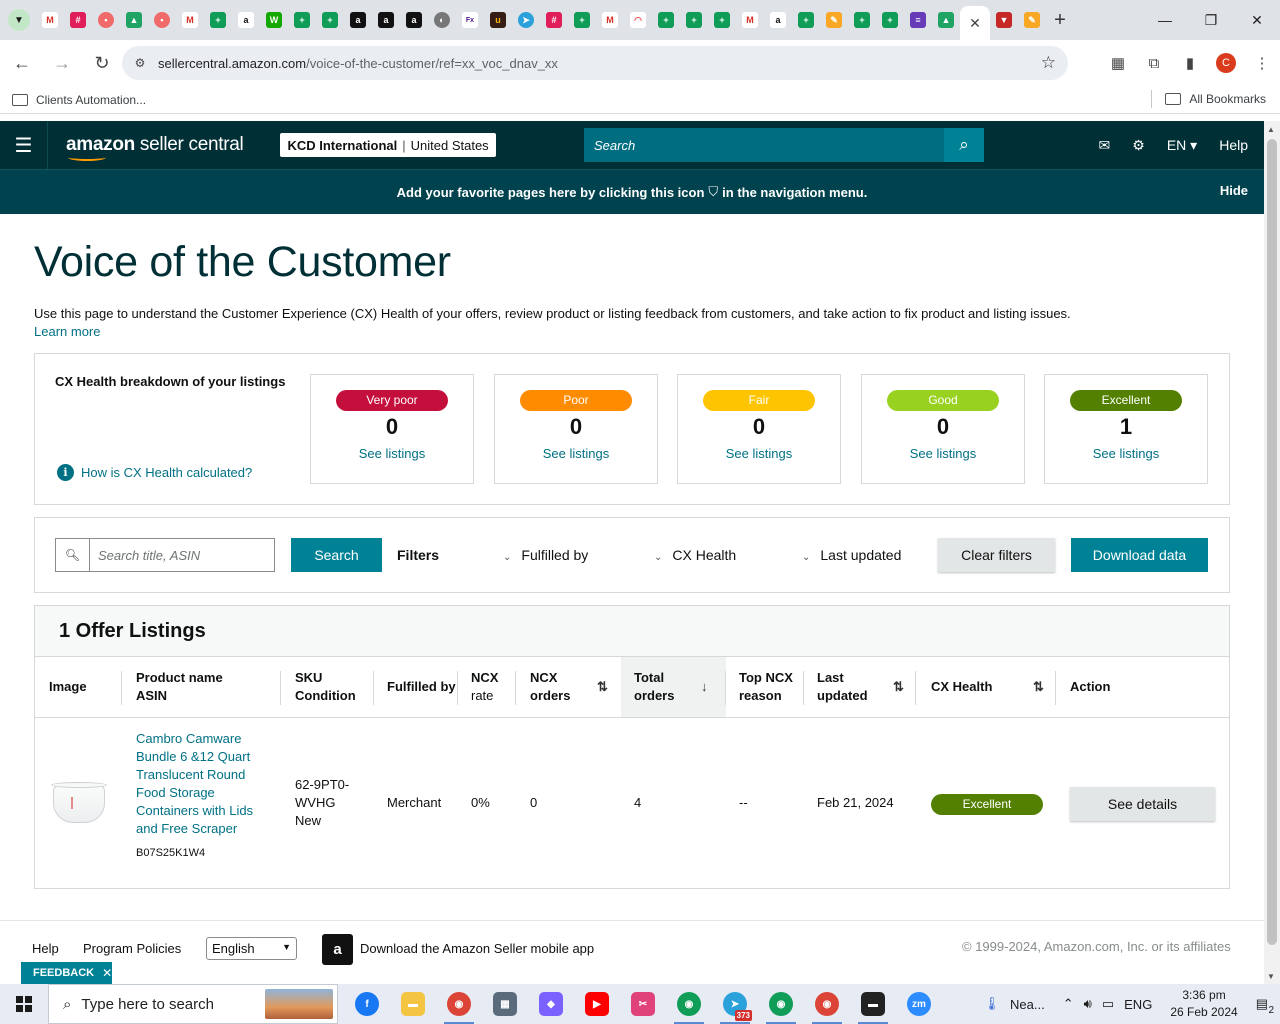 The width and height of the screenshot is (1280, 1024). I want to click on cx-health-dropdown: ⌄ CX Health, so click(695, 555).